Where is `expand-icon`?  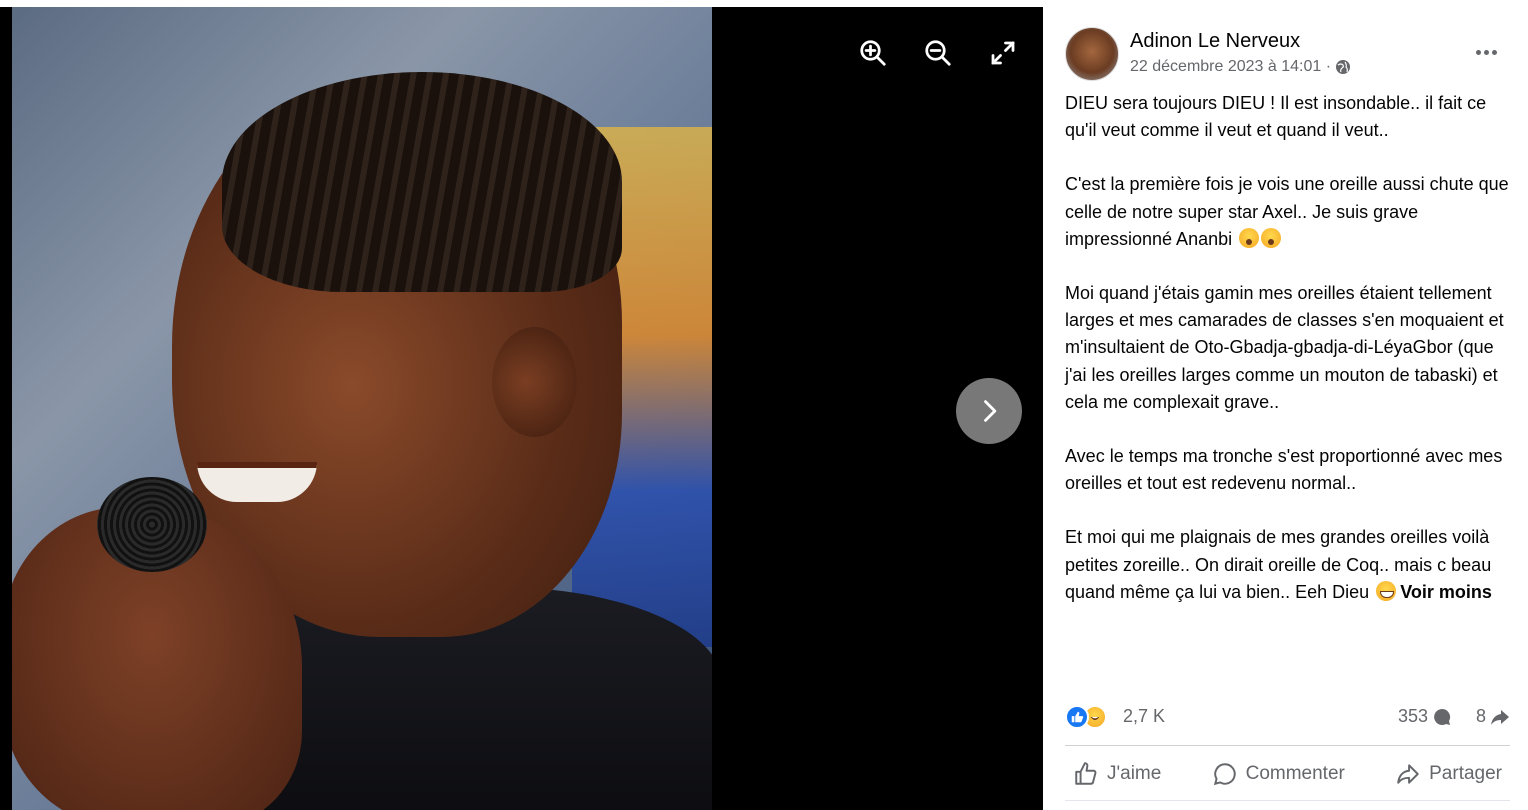 expand-icon is located at coordinates (1003, 53).